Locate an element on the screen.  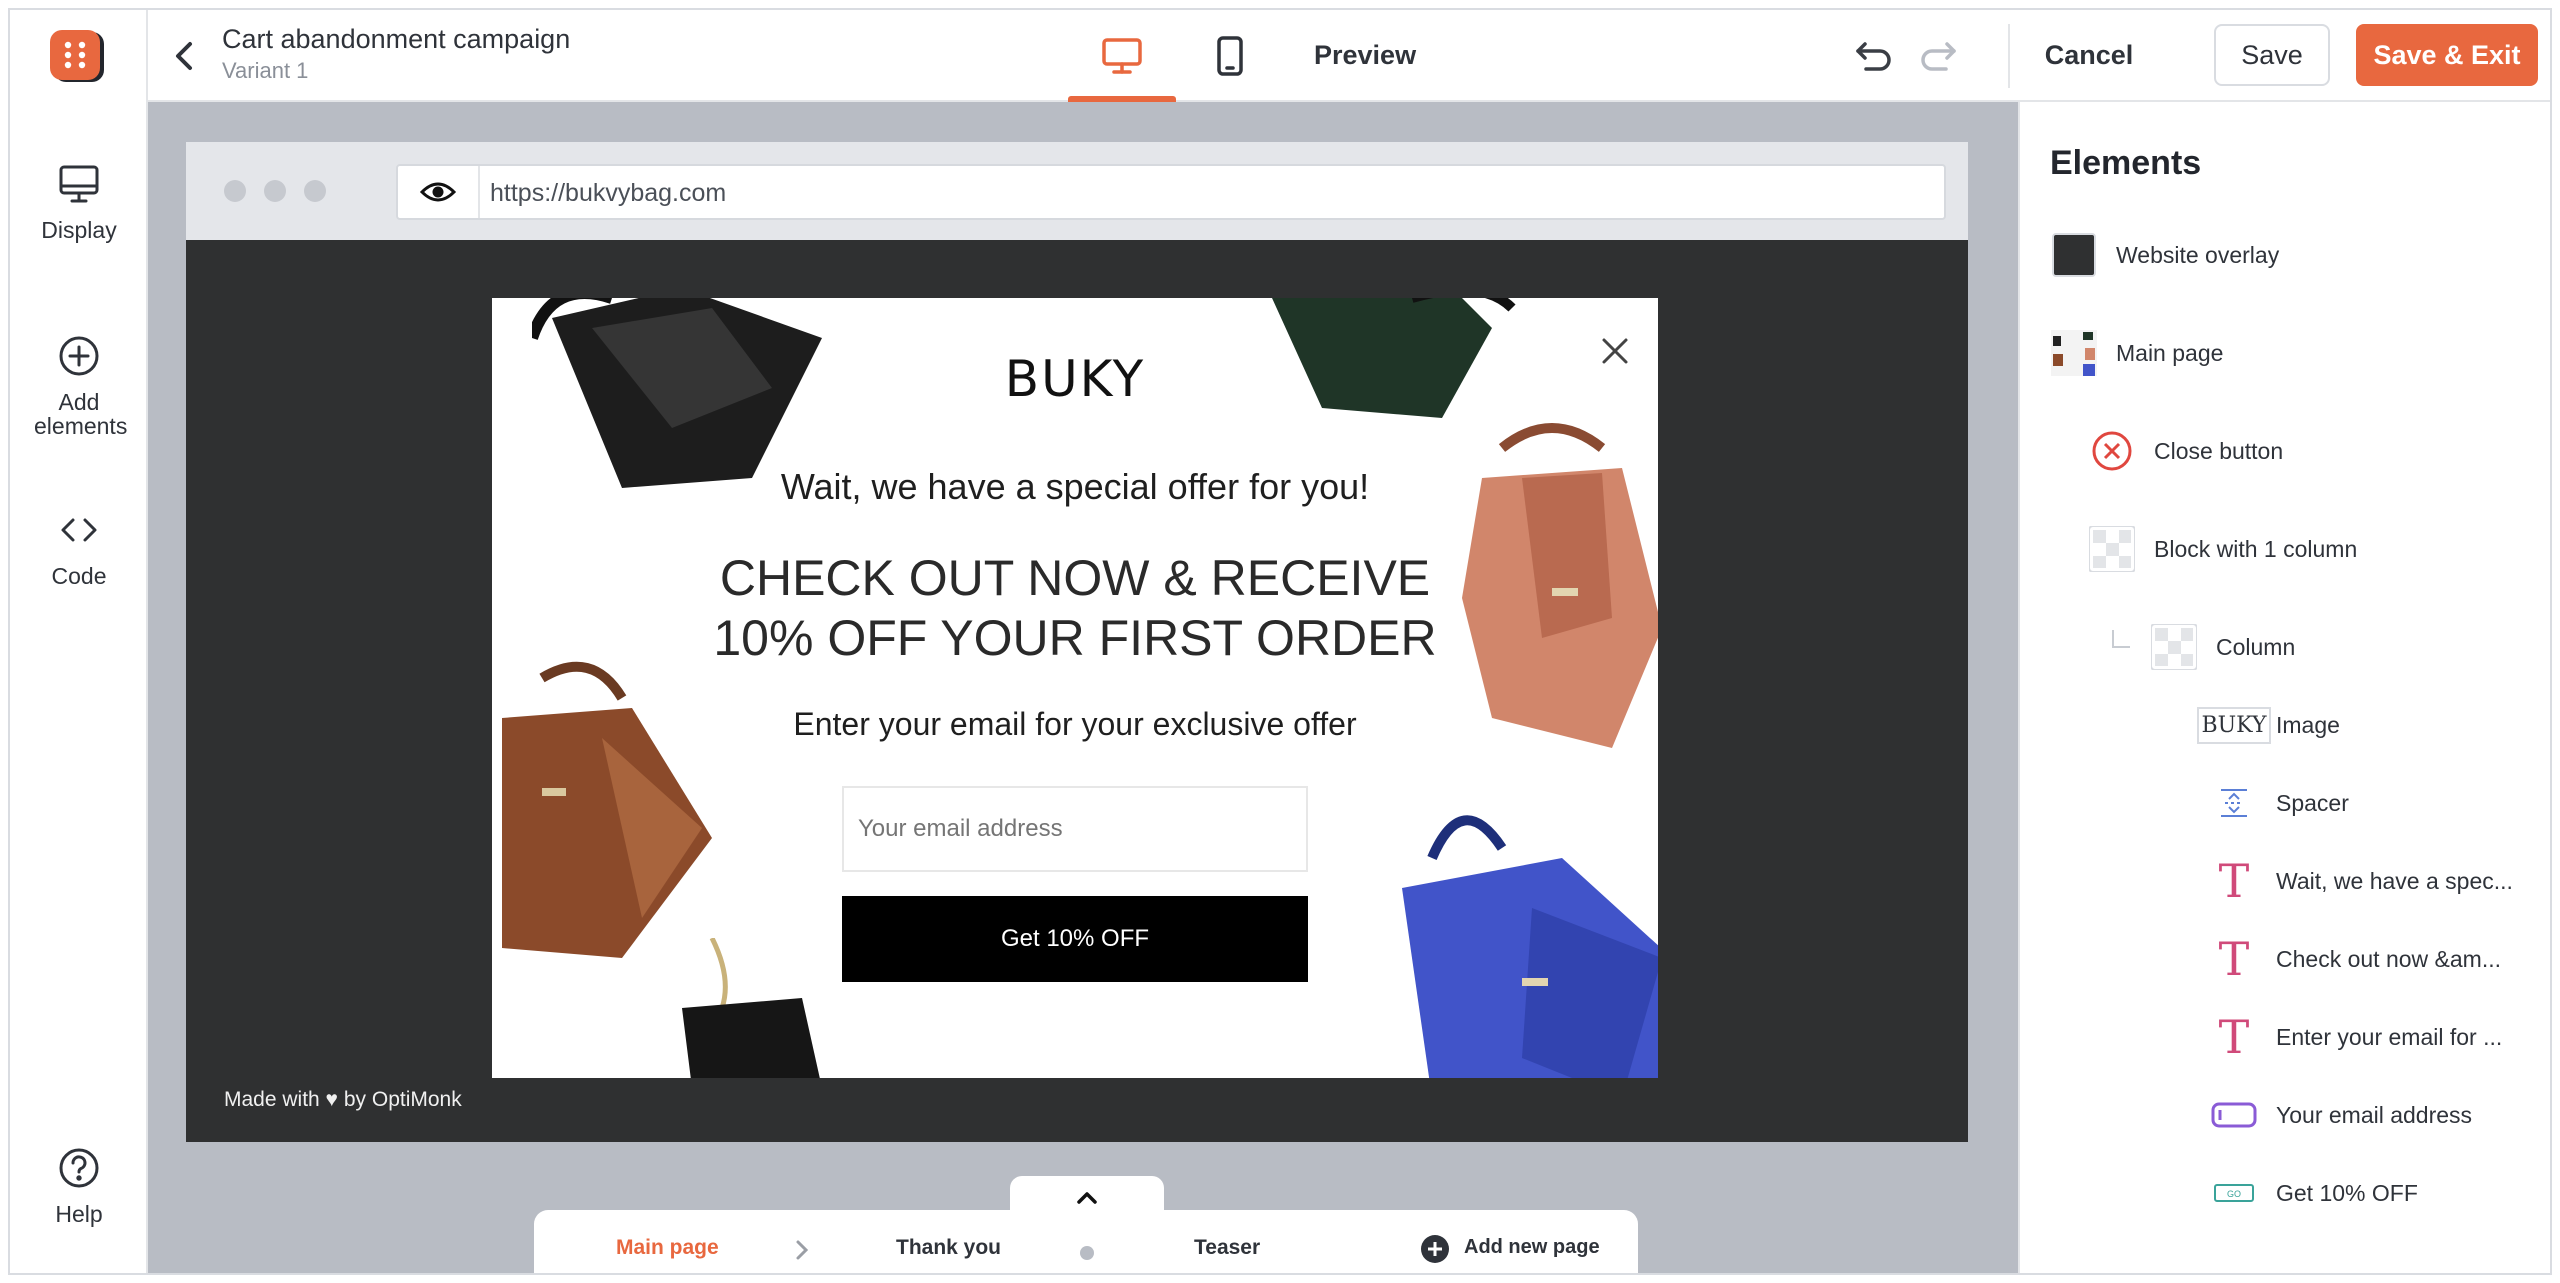
tree-connector is located at coordinates (2121, 639).